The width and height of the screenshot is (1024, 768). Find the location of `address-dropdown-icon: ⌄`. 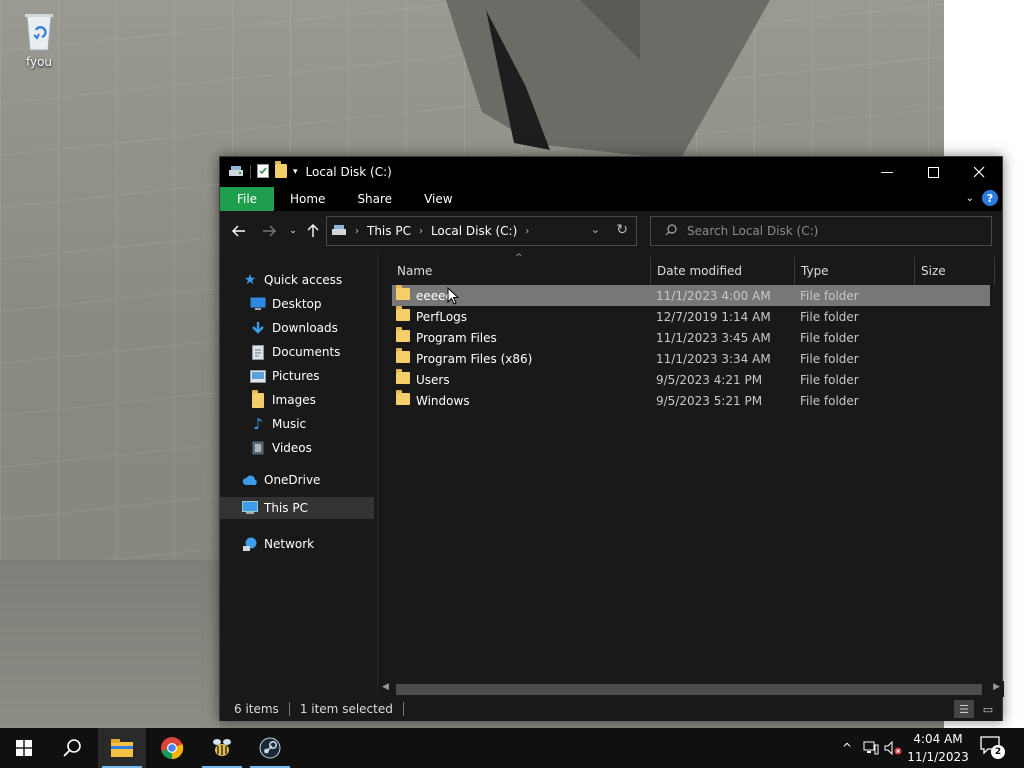

address-dropdown-icon: ⌄ is located at coordinates (595, 229).